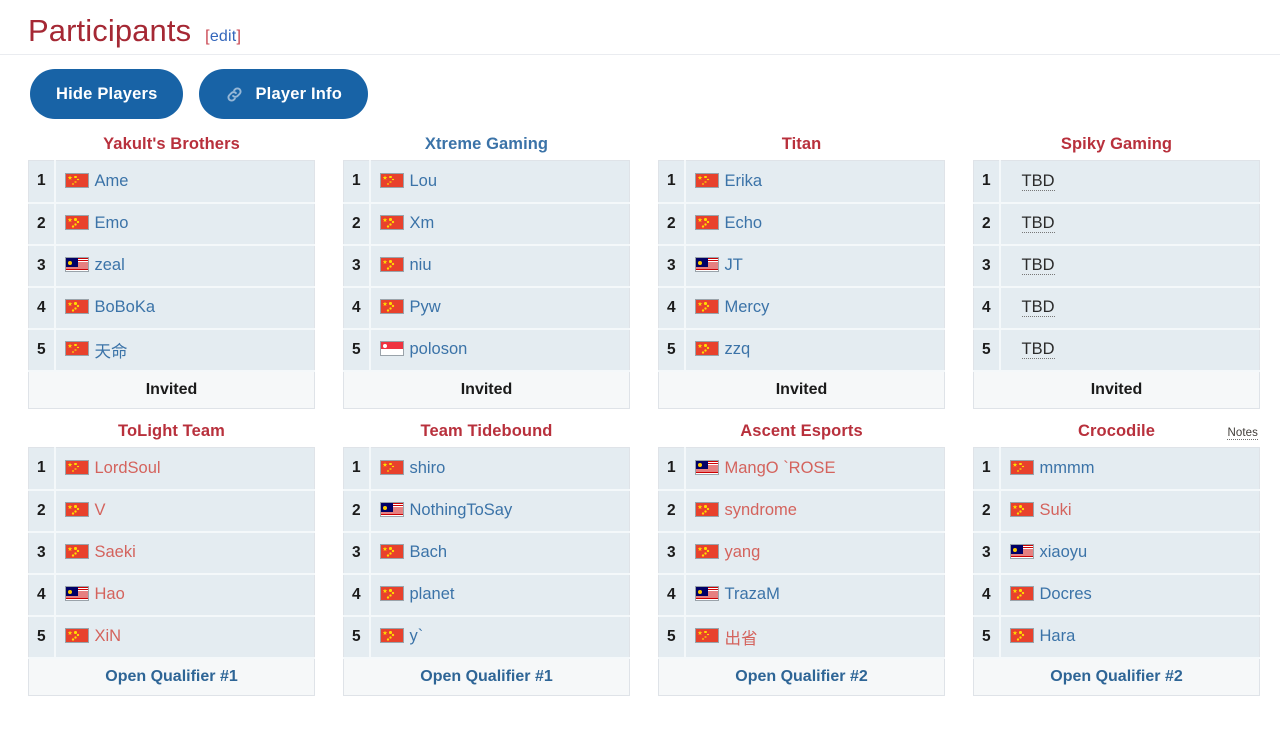 The image size is (1280, 731). What do you see at coordinates (761, 510) in the screenshot?
I see `player-name-link: syndrome` at bounding box center [761, 510].